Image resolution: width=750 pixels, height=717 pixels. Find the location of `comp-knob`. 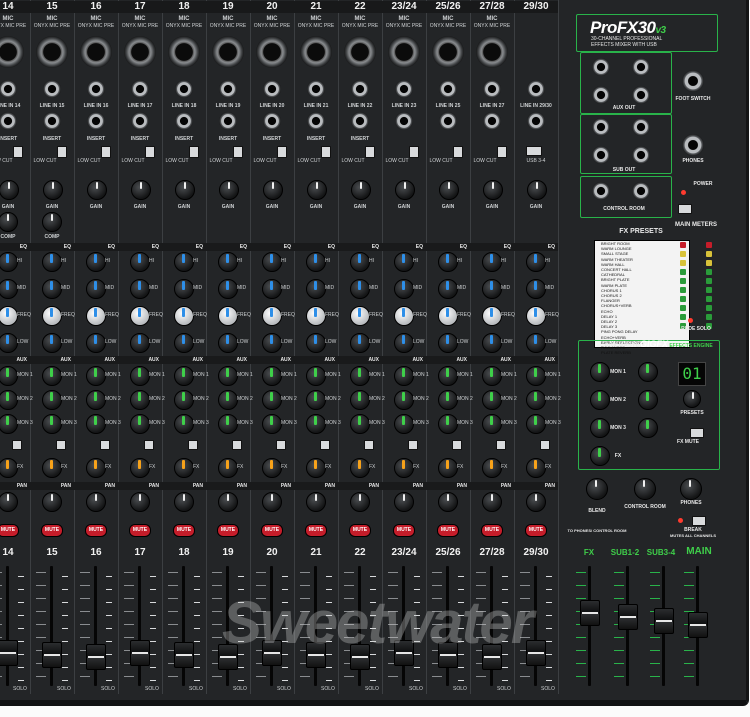

comp-knob is located at coordinates (52, 222).